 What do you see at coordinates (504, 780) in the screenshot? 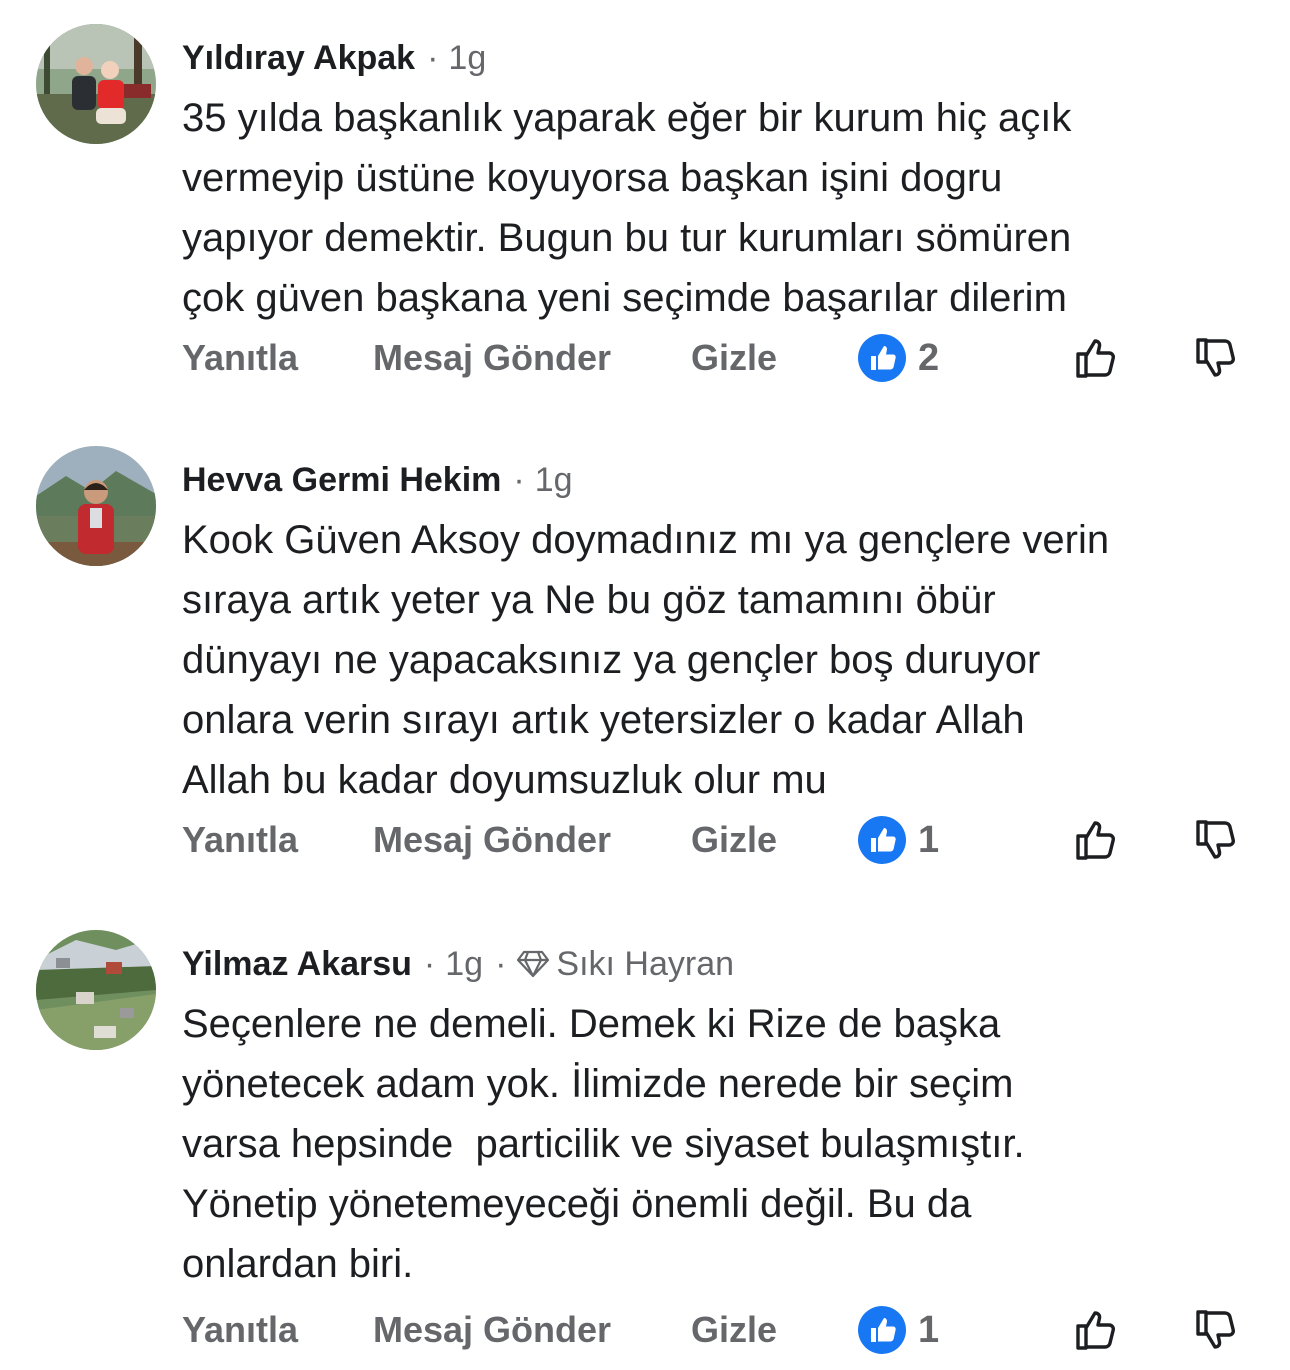
I see `comment-line: Allah bu kadar doyumsuzluk olur mu` at bounding box center [504, 780].